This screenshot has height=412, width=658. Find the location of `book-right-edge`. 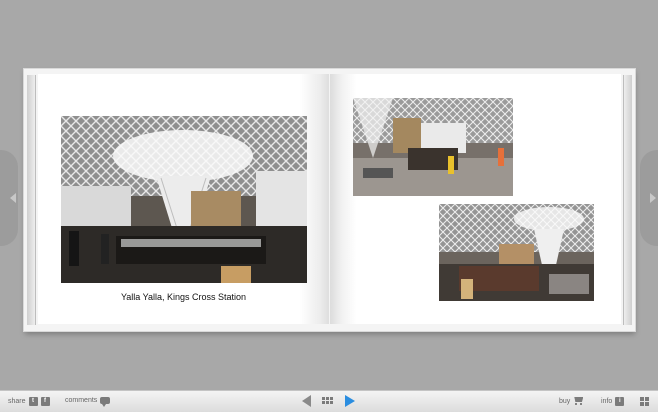

book-right-edge is located at coordinates (627, 200).